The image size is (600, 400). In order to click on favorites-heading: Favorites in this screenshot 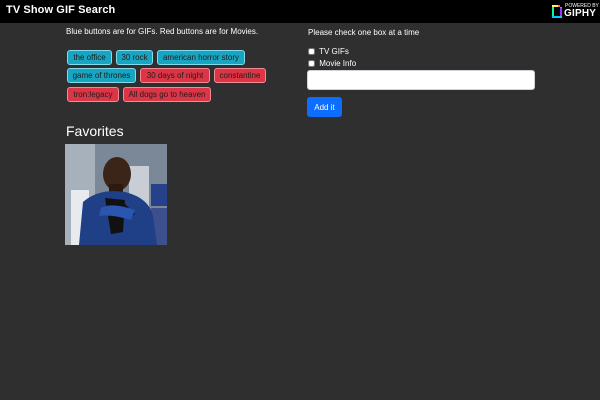, I will do `click(95, 131)`.